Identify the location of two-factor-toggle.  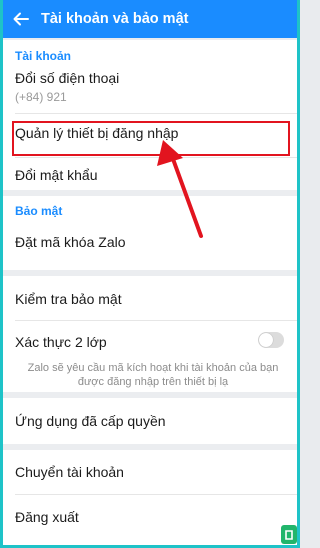
(271, 340).